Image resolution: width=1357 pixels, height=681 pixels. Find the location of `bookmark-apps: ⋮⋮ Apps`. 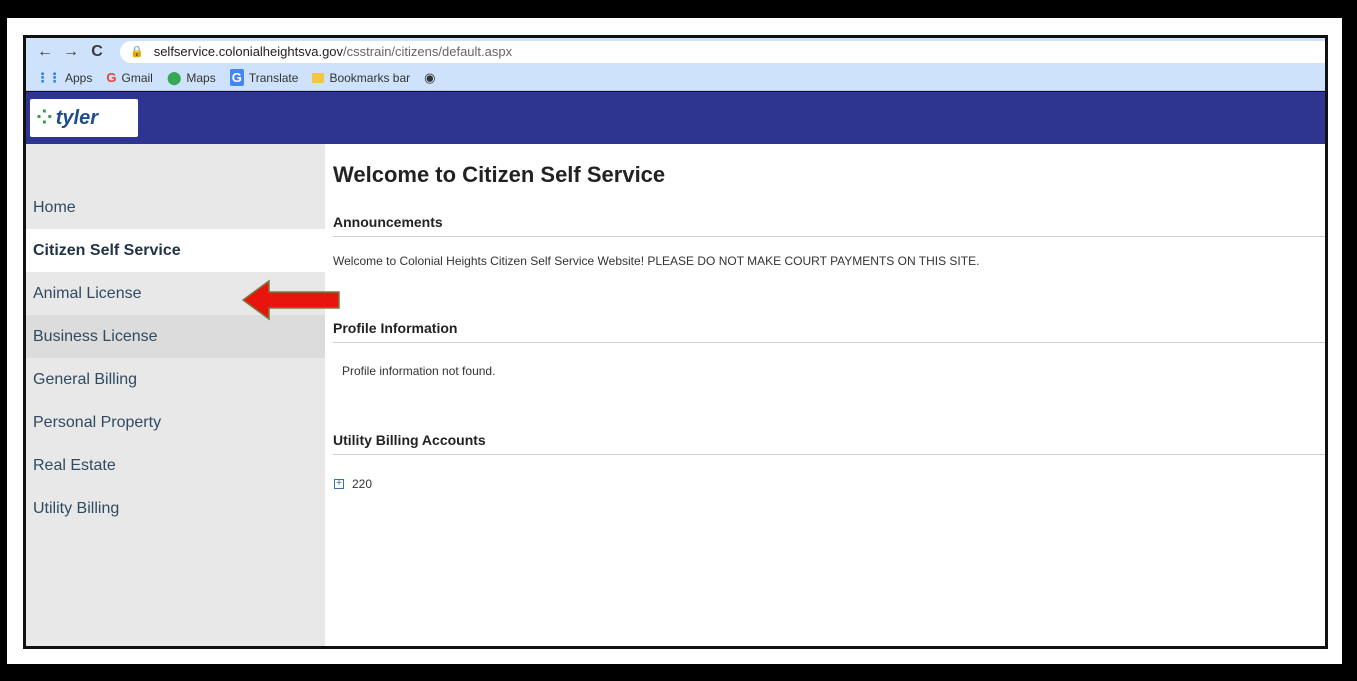

bookmark-apps: ⋮⋮ Apps is located at coordinates (64, 78).